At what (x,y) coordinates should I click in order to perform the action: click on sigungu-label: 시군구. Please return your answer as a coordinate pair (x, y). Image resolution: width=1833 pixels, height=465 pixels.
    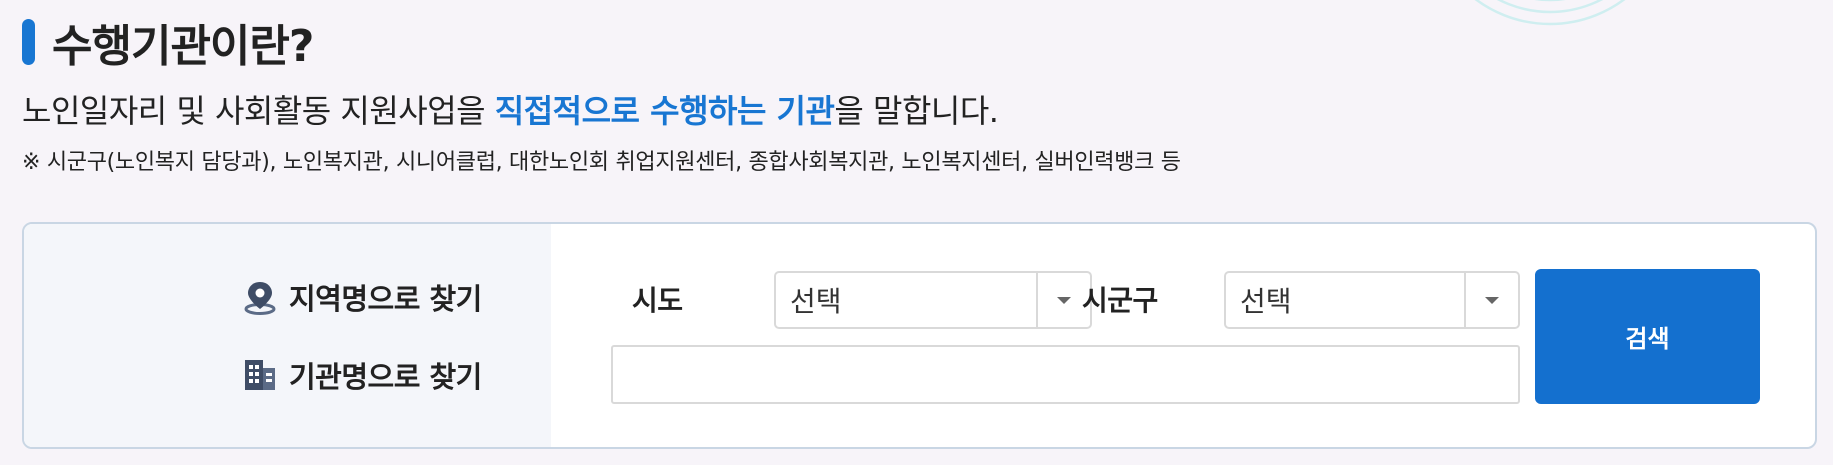
    Looking at the image, I should click on (1120, 300).